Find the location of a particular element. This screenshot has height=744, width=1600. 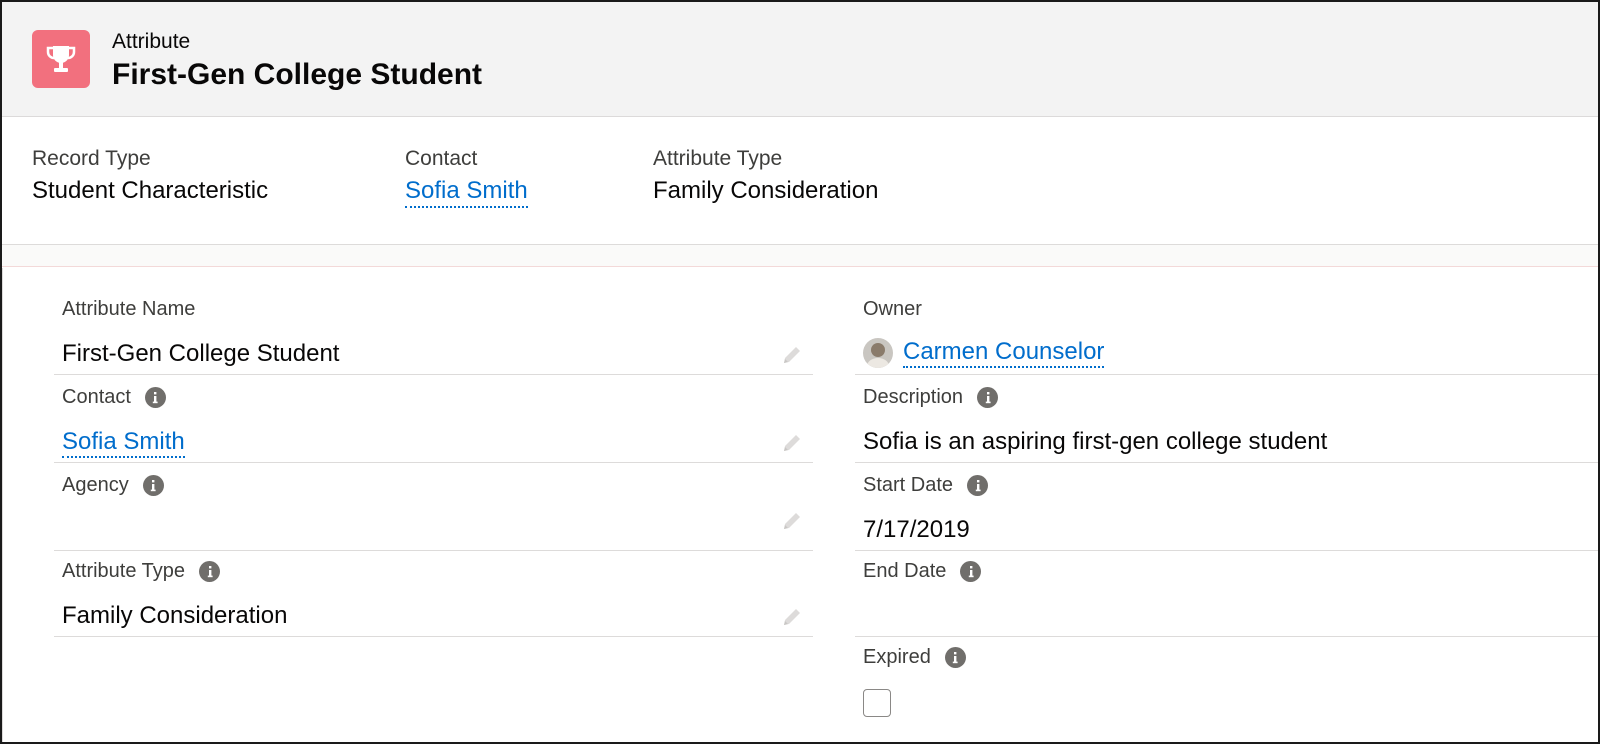

page-title: First-Gen College Student is located at coordinates (297, 74).